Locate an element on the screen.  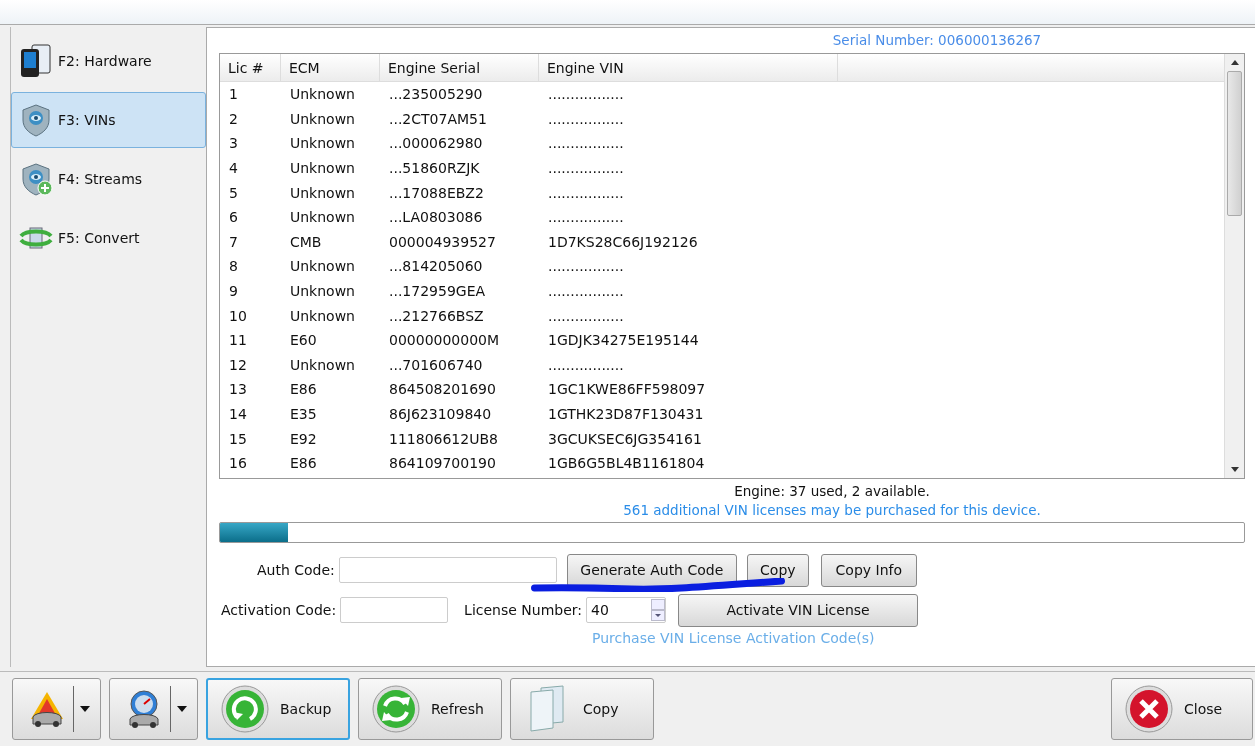
serial-number: Serial Number: 006000136267 is located at coordinates (936, 40).